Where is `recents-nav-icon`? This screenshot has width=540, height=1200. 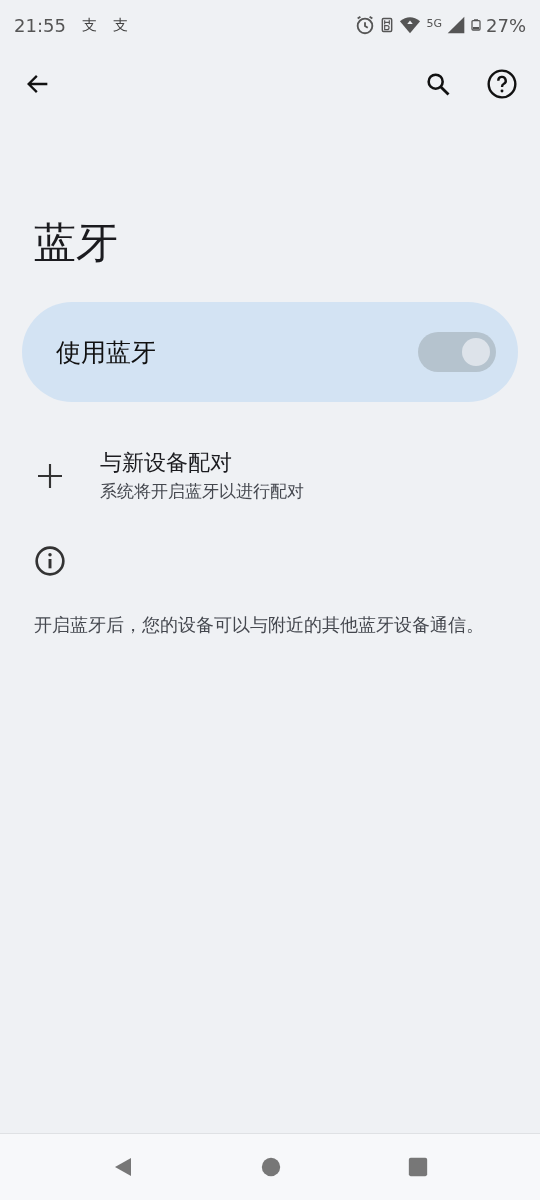
recents-nav-icon is located at coordinates (418, 1167).